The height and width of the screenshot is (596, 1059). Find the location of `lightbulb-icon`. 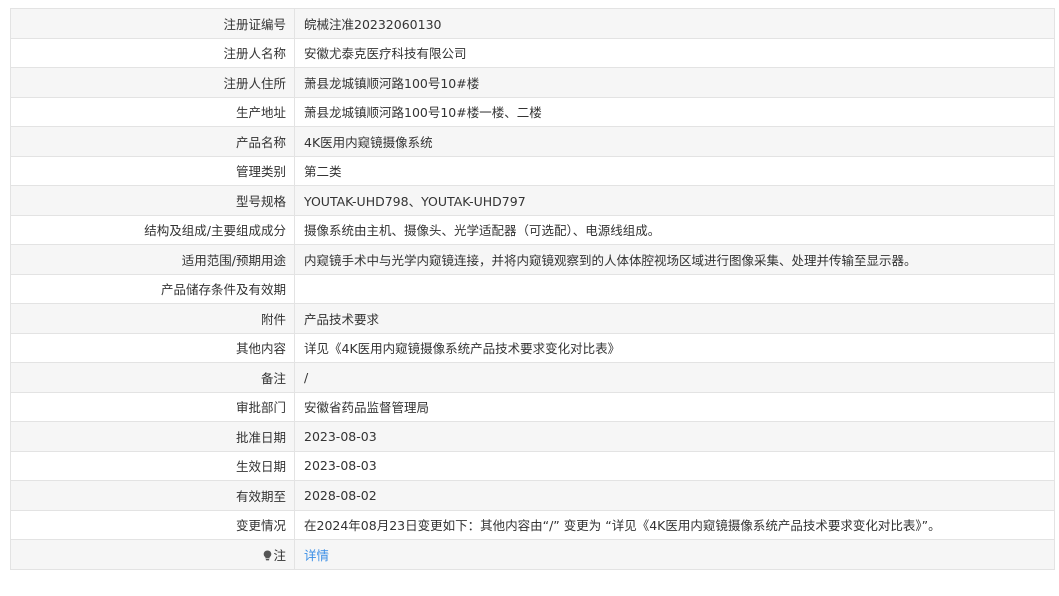

lightbulb-icon is located at coordinates (267, 556).